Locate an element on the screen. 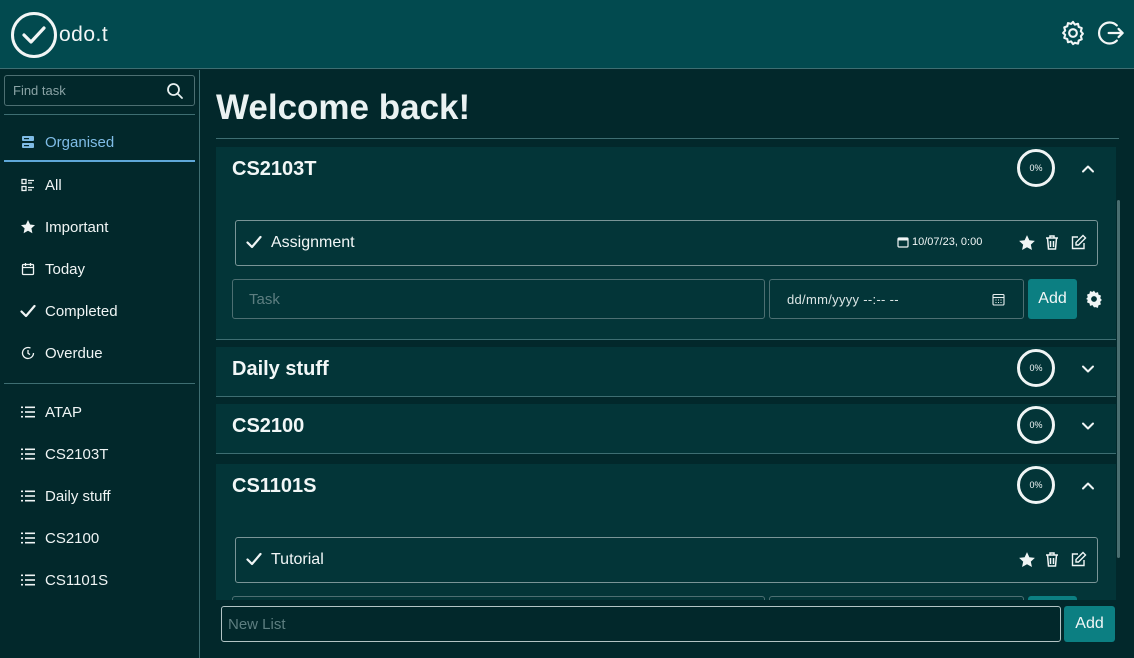 This screenshot has width=1134, height=658. nav-completed: Completed is located at coordinates (99, 311).